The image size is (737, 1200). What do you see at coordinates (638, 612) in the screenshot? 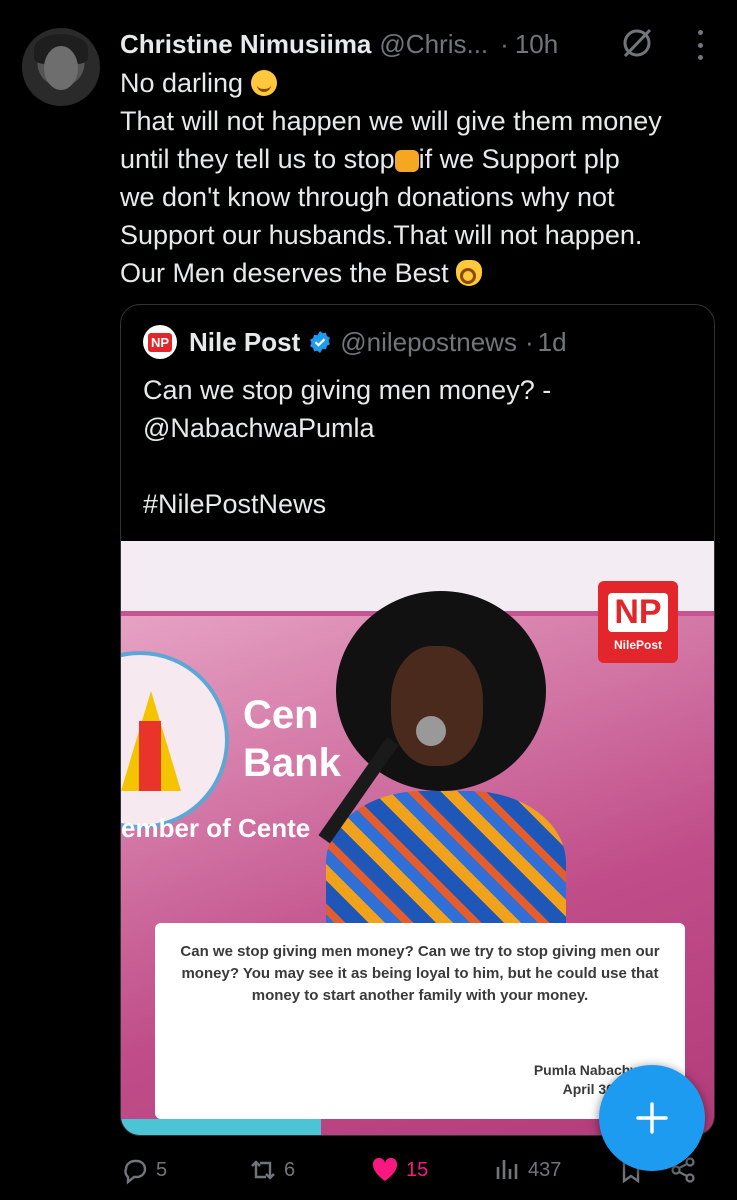
I see `nilepost-logo-mark: NP` at bounding box center [638, 612].